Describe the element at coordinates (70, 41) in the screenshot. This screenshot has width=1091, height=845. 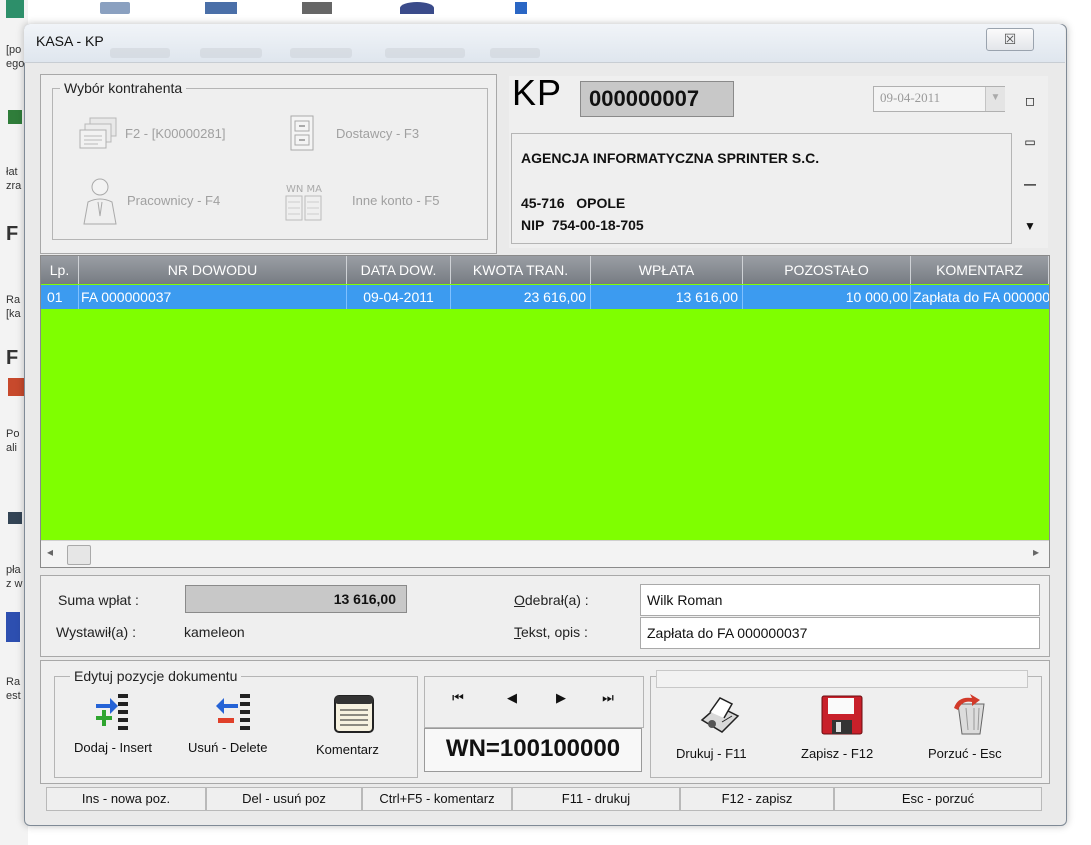
I see `window-title: KASA - KP` at that location.